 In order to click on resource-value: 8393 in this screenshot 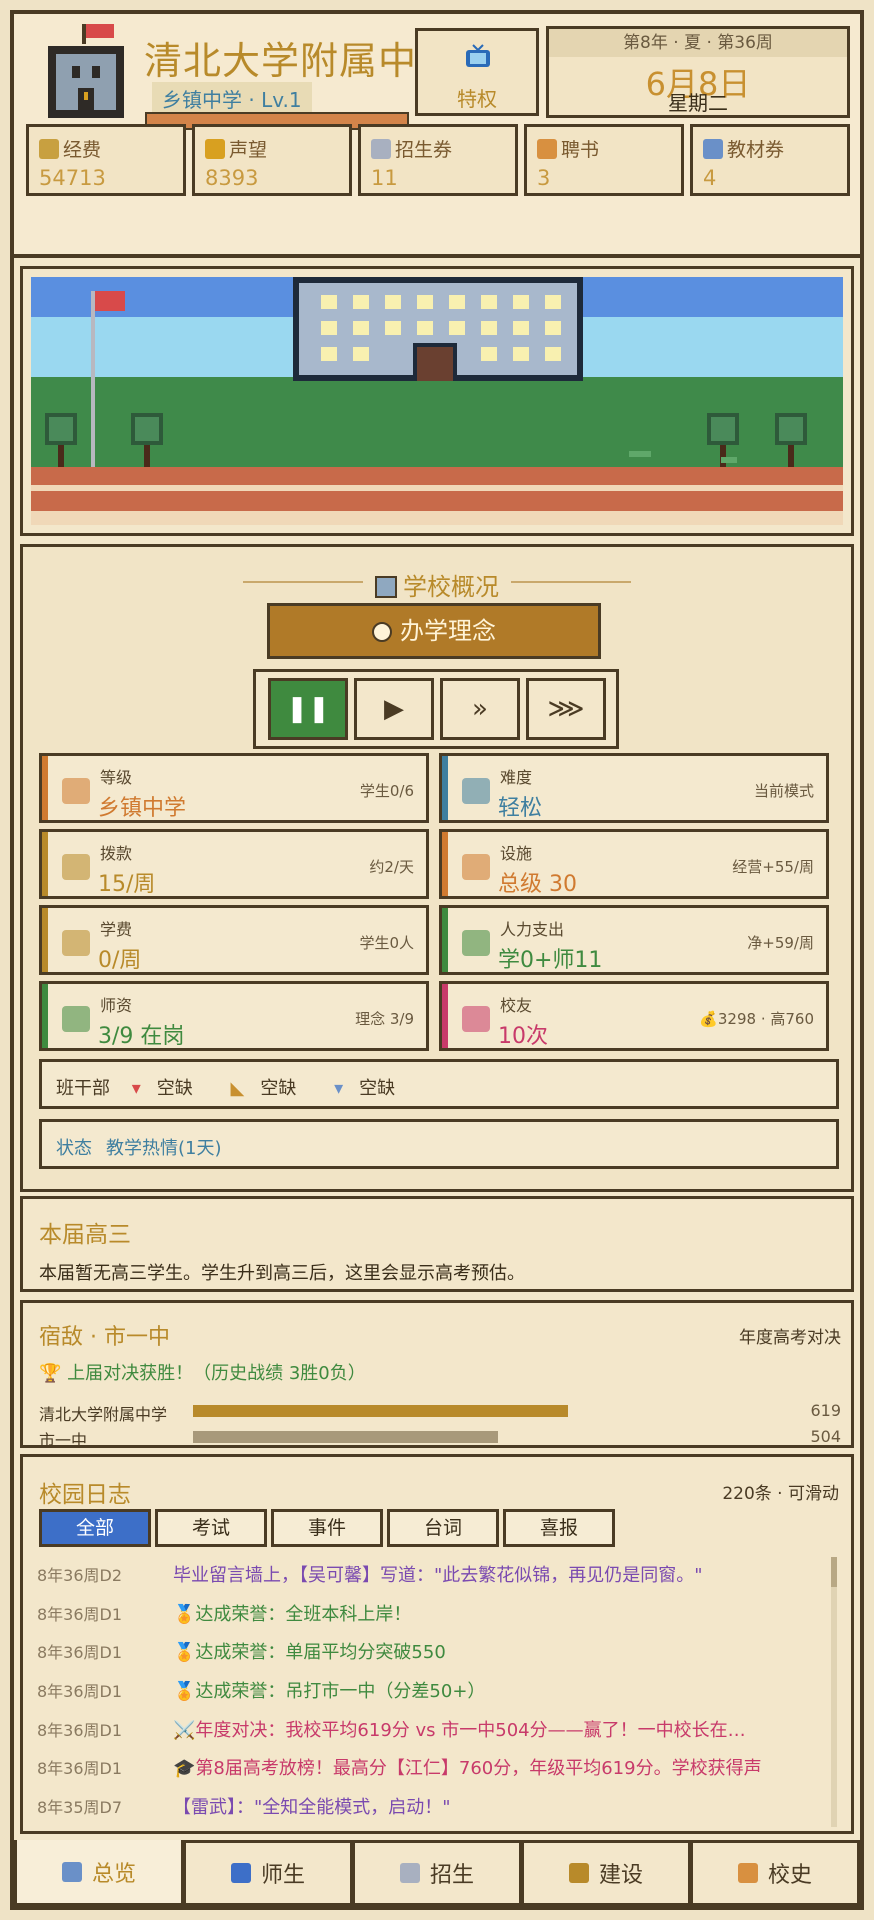, I will do `click(232, 178)`.